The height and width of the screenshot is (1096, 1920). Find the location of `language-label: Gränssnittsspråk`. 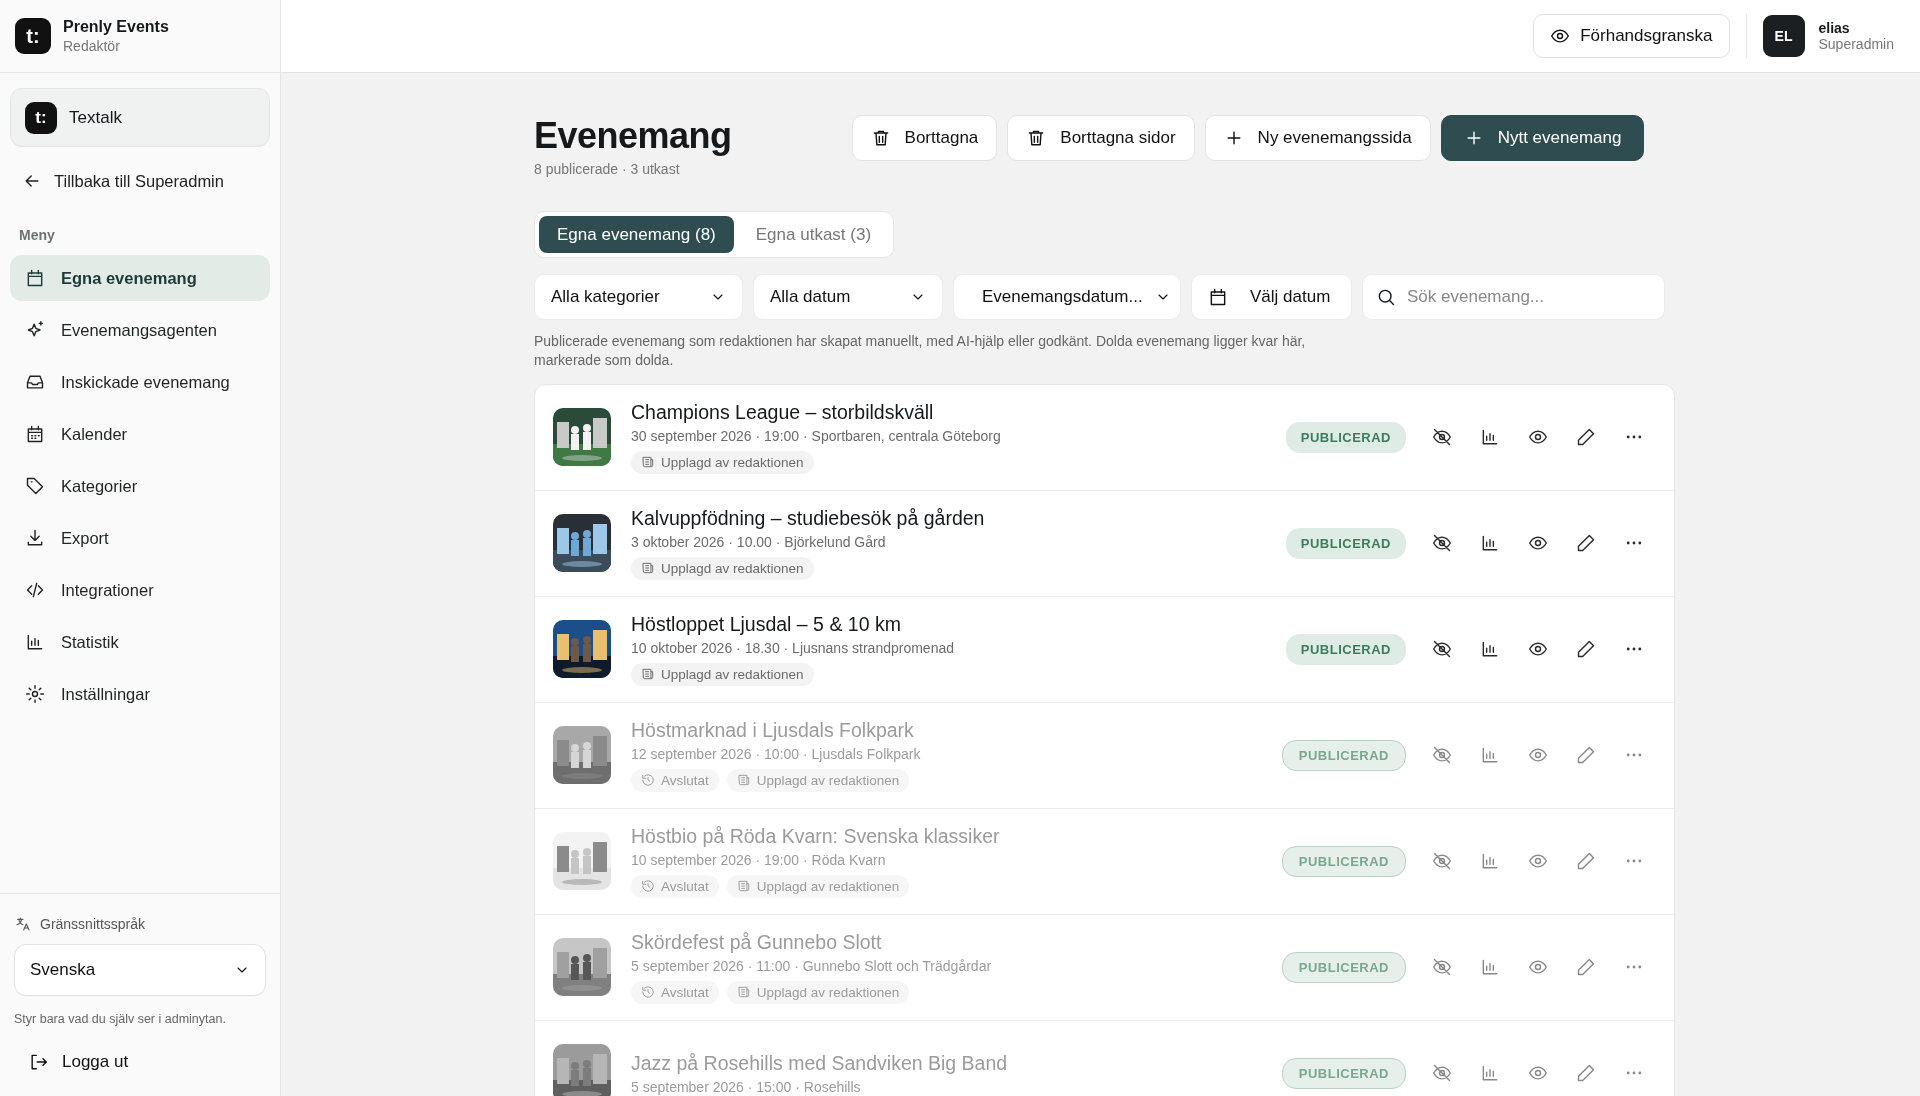

language-label: Gränssnittsspråk is located at coordinates (93, 924).